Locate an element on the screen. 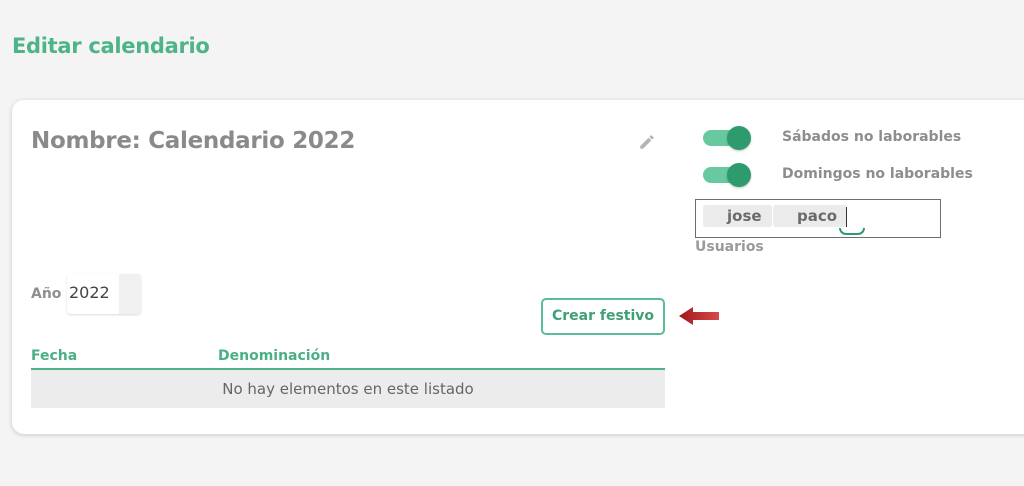 This screenshot has height=486, width=1024. year-input: 2022 is located at coordinates (104, 294).